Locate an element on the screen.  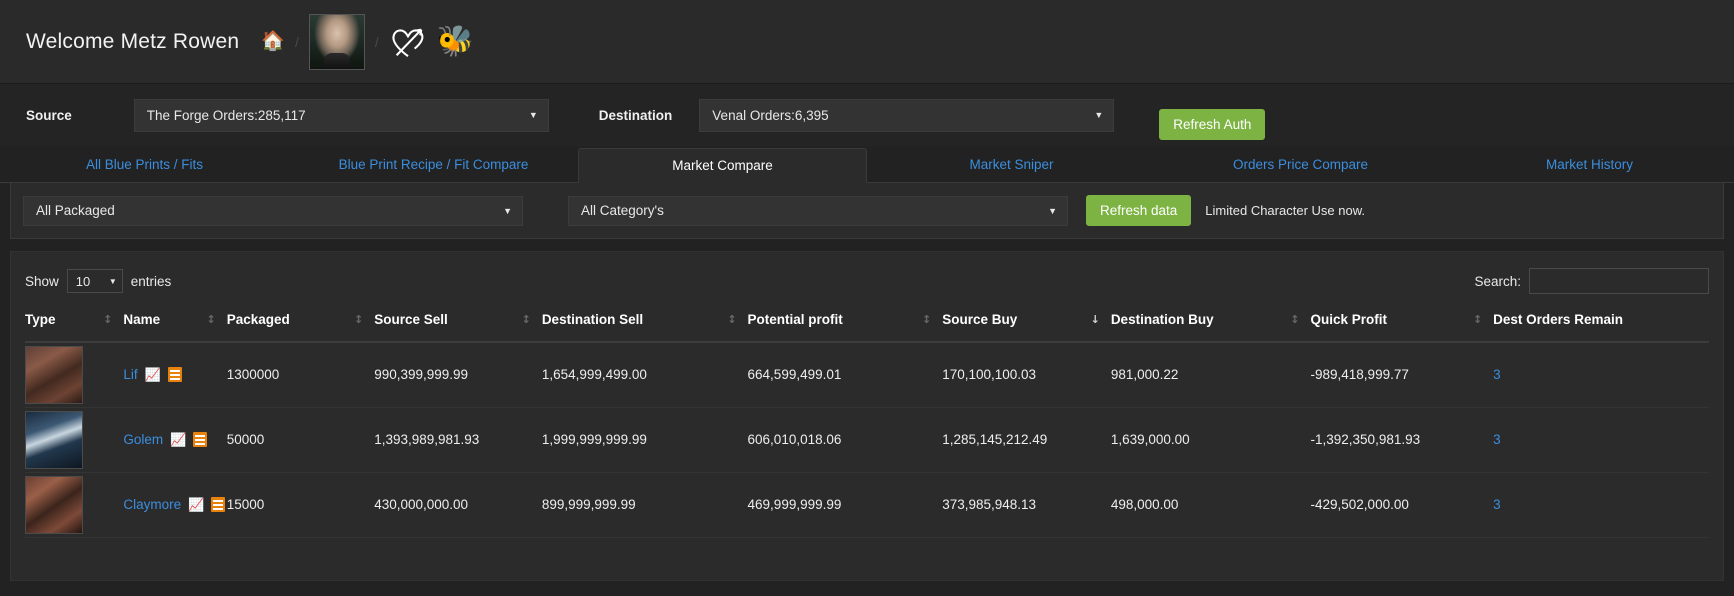
cell-destination-buy: 1,639,000.00 is located at coordinates (1210, 440).